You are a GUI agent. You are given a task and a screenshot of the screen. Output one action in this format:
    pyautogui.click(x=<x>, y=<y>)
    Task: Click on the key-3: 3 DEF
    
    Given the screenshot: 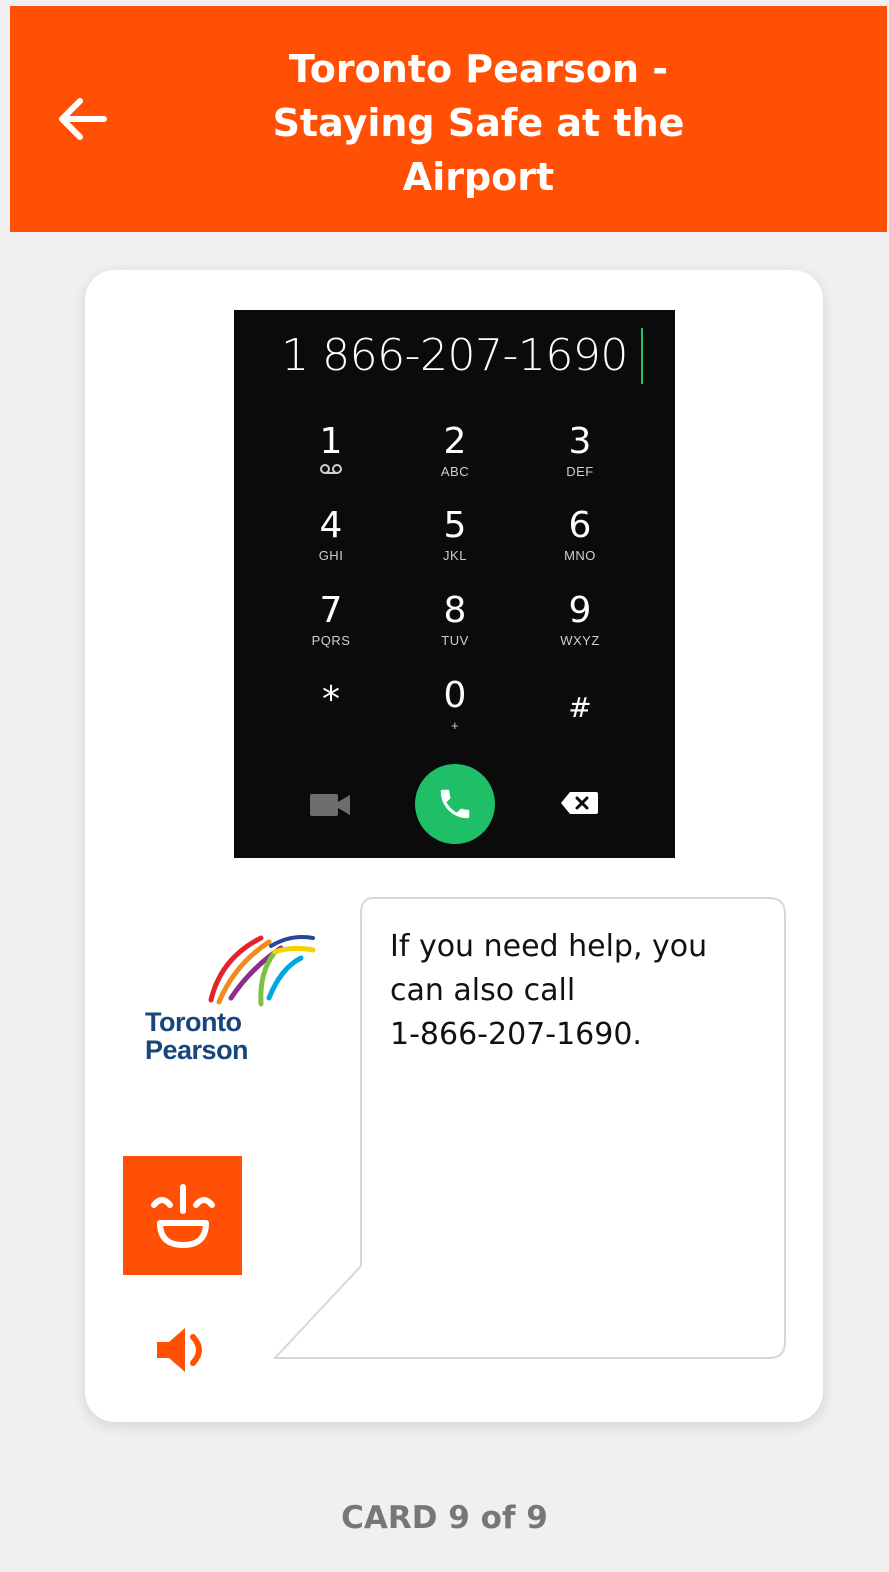 What is the action you would take?
    pyautogui.click(x=580, y=462)
    